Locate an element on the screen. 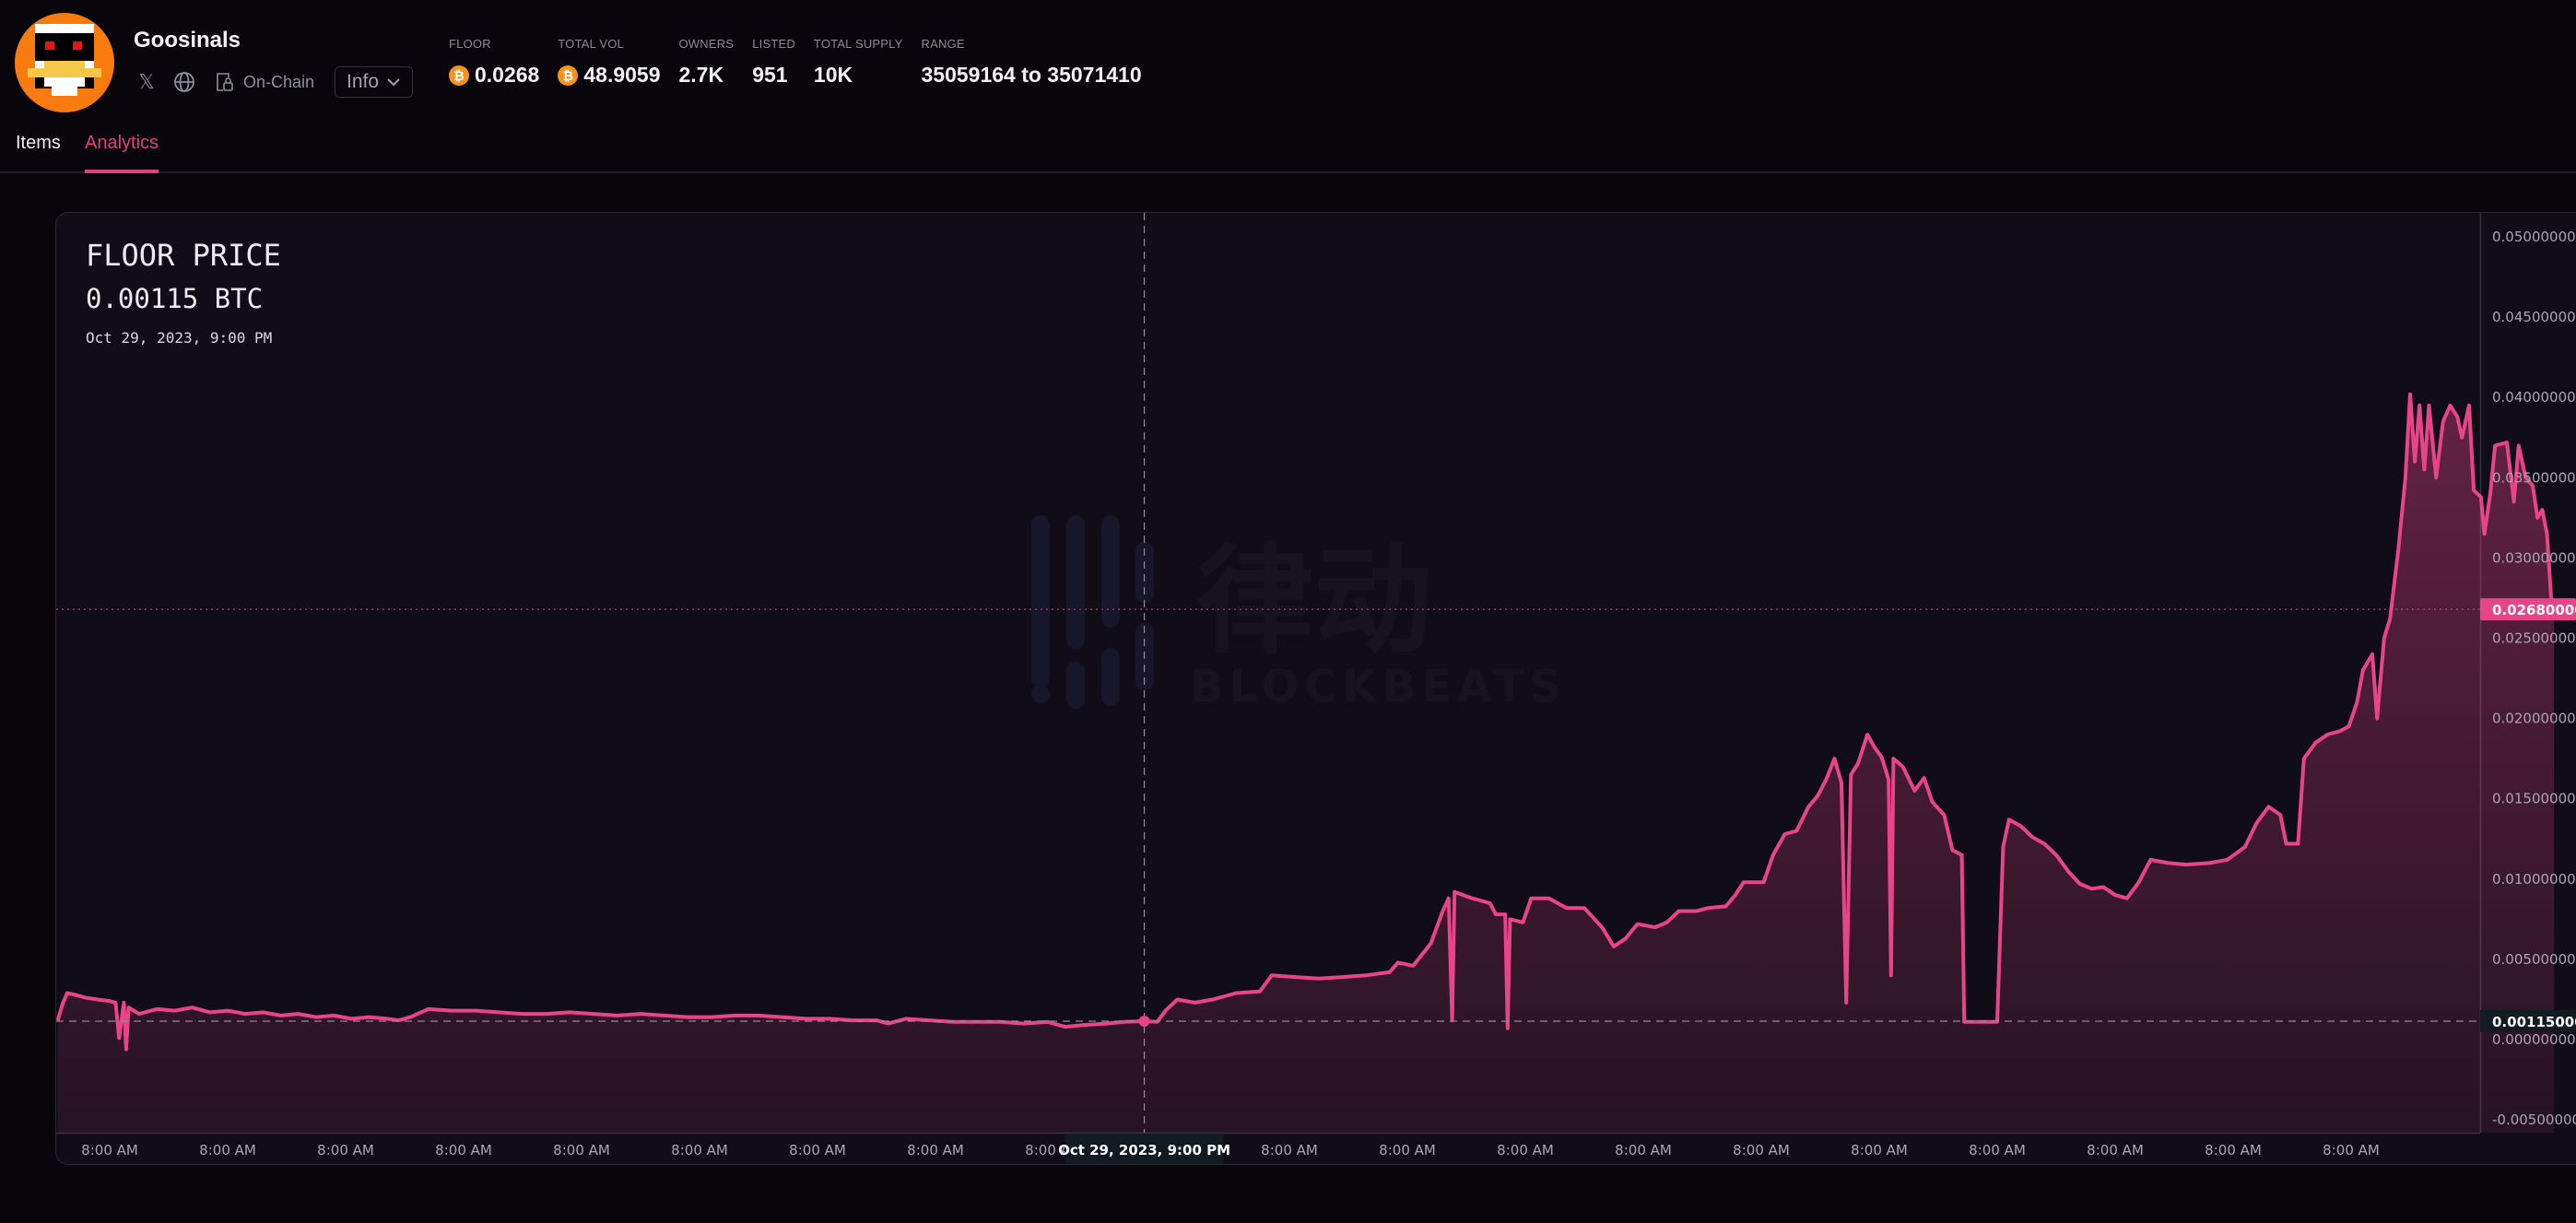 The width and height of the screenshot is (2576, 1223). stat-value: 951 is located at coordinates (773, 75).